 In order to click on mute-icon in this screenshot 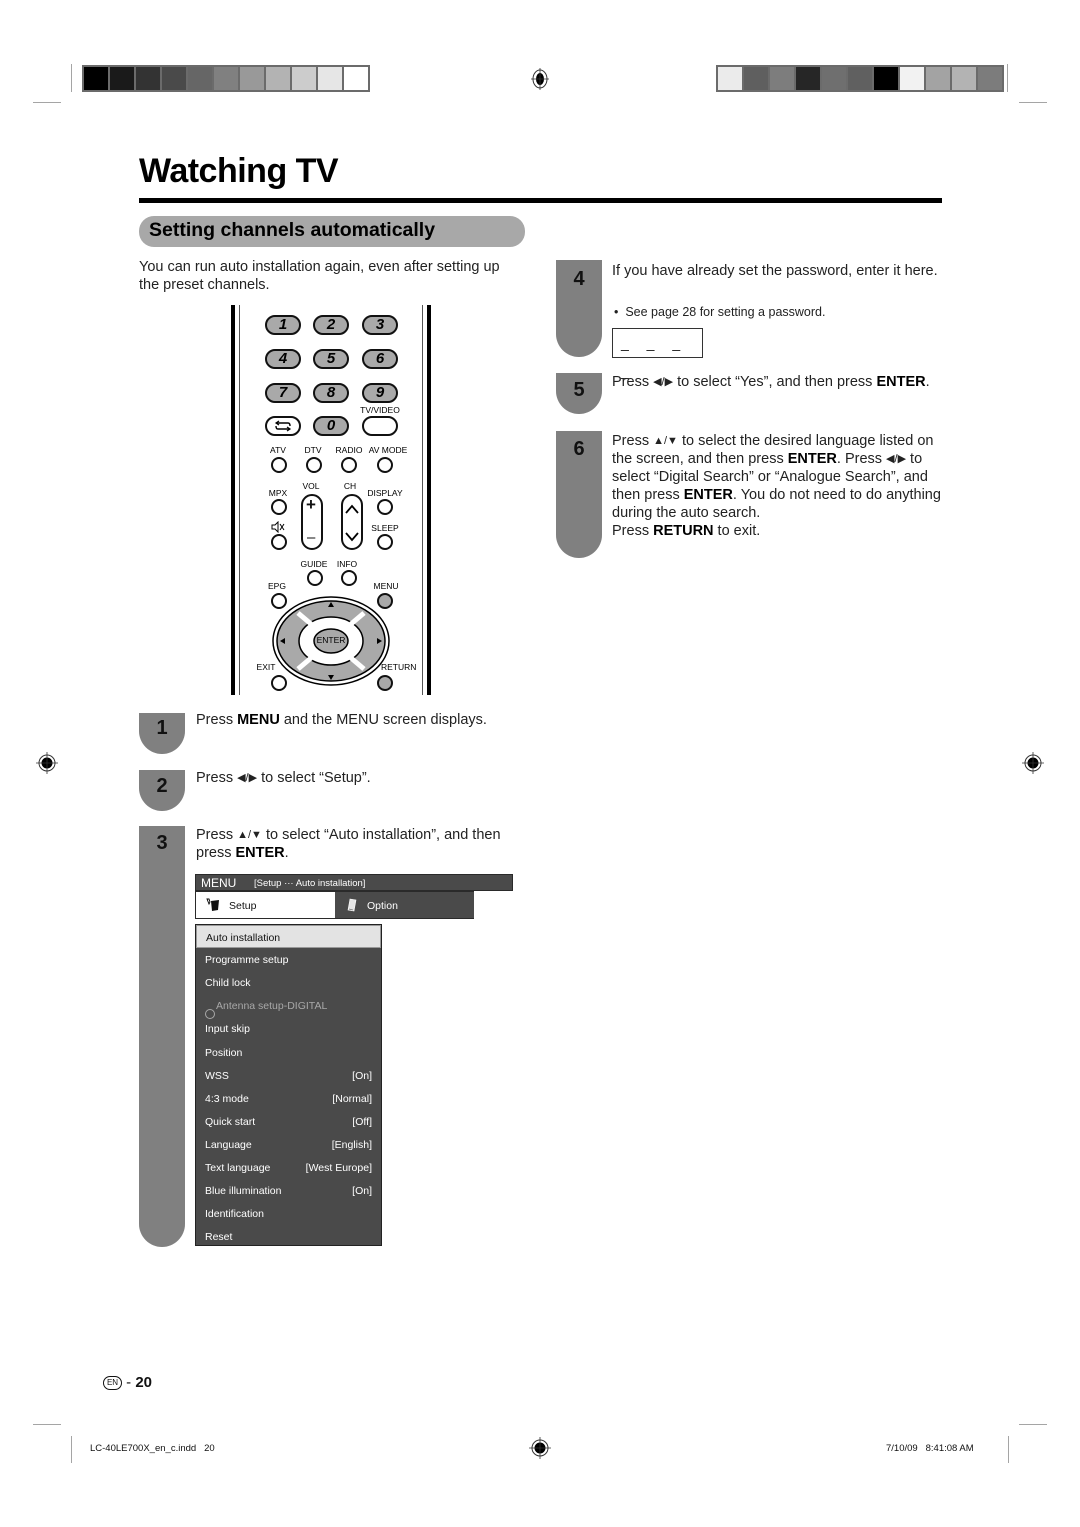, I will do `click(278, 527)`.